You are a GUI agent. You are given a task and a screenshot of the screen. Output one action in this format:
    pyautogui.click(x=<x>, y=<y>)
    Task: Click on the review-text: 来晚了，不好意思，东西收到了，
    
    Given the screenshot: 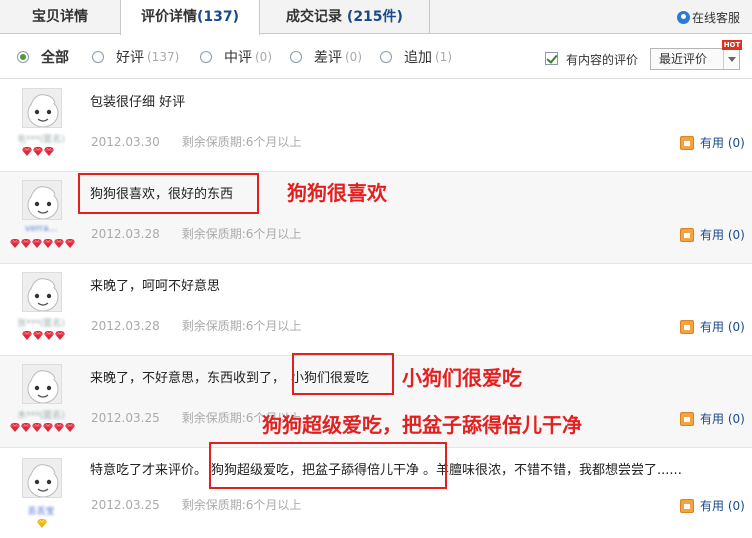 What is the action you would take?
    pyautogui.click(x=188, y=378)
    